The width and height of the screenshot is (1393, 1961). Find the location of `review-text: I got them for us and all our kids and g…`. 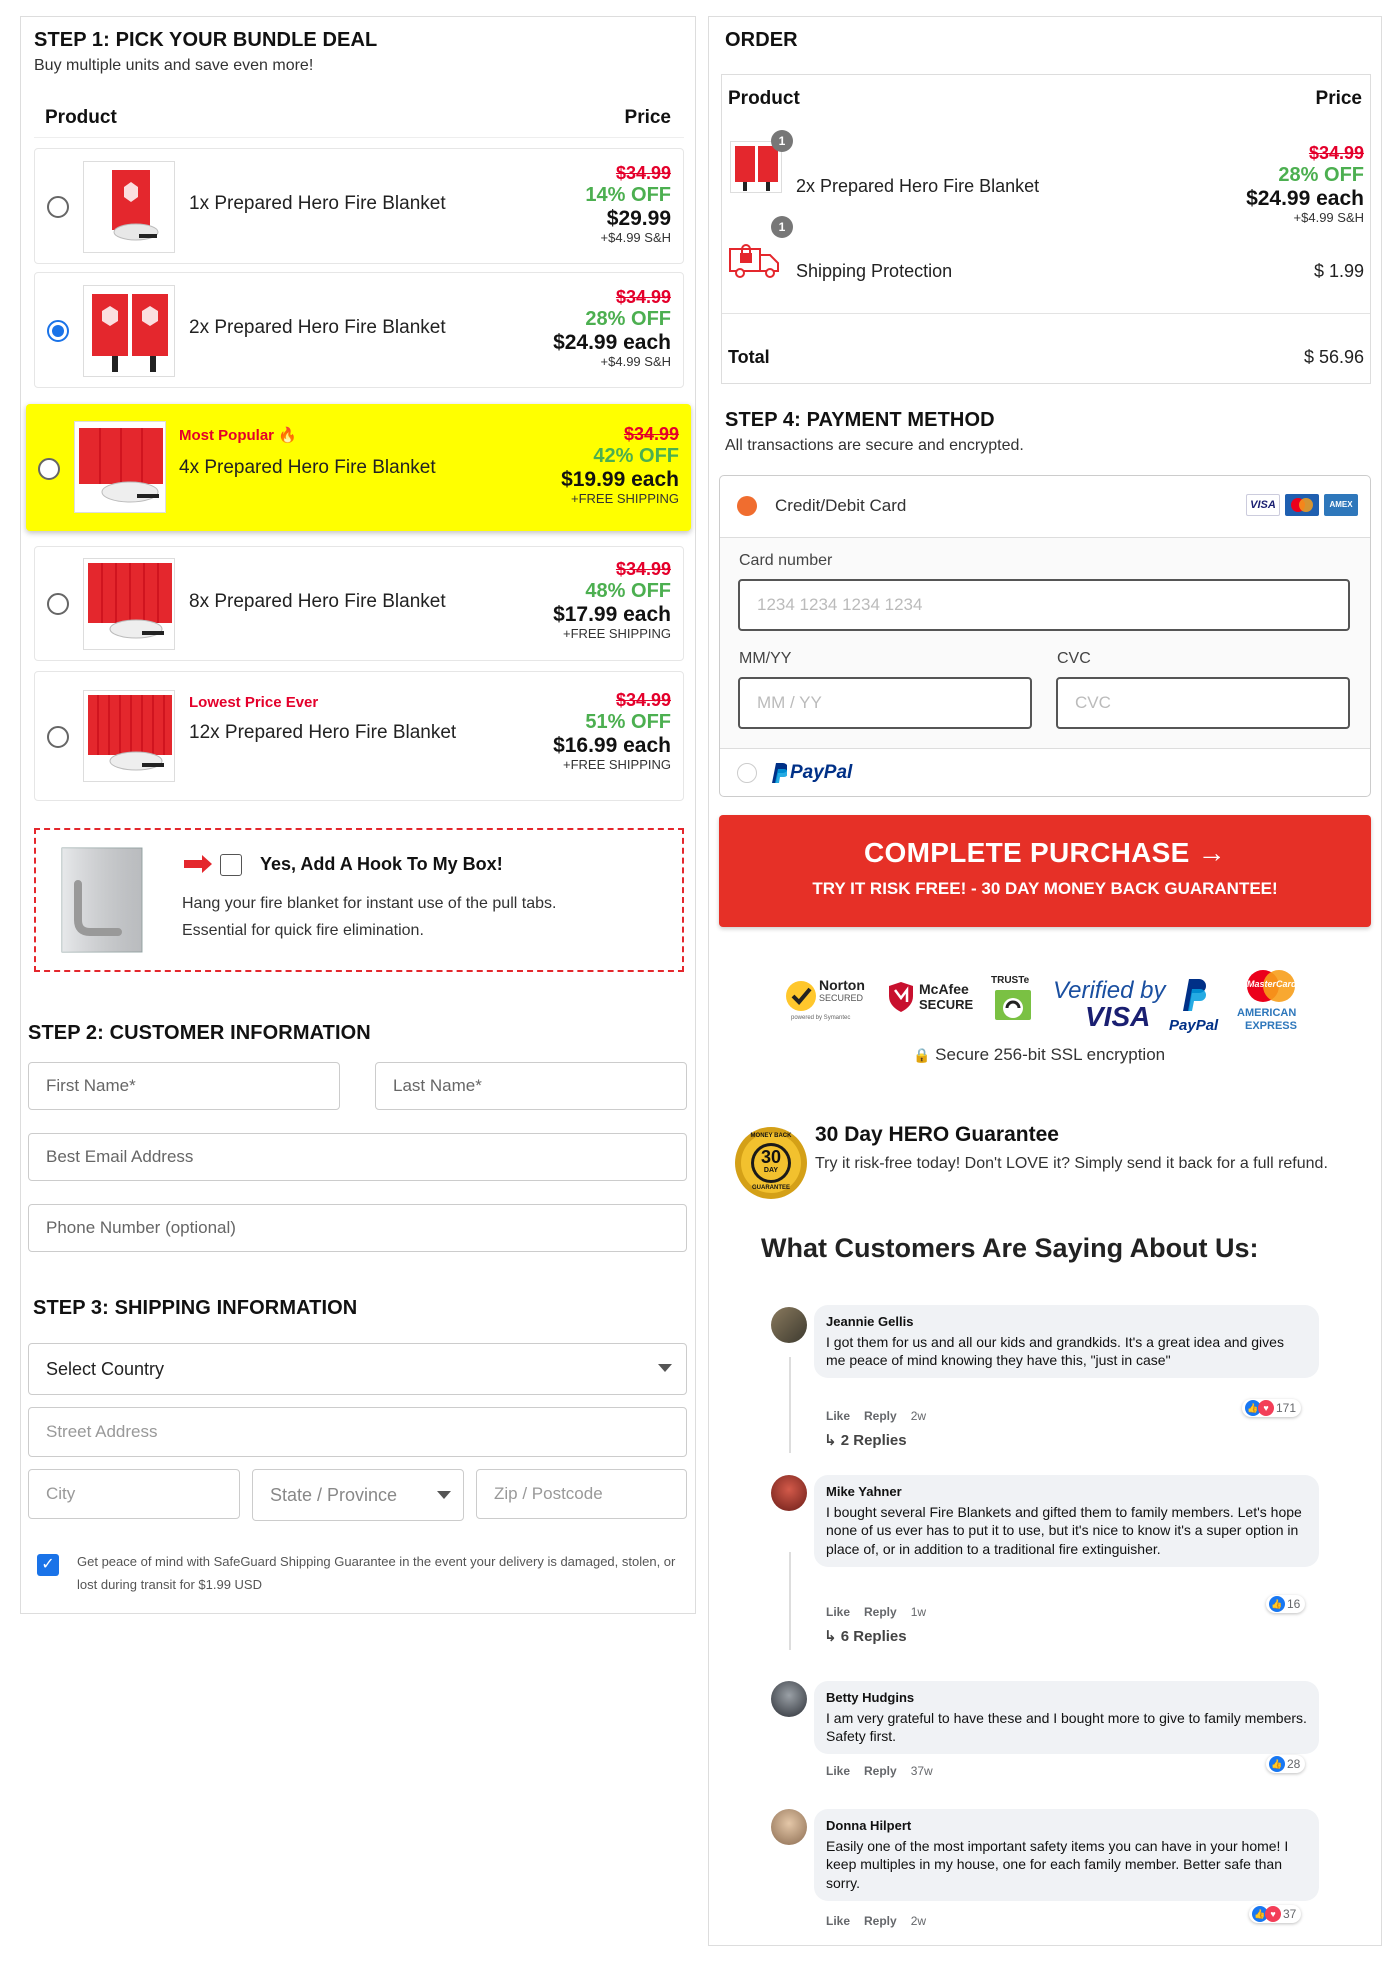

review-text: I got them for us and all our kids and g… is located at coordinates (1055, 1351).